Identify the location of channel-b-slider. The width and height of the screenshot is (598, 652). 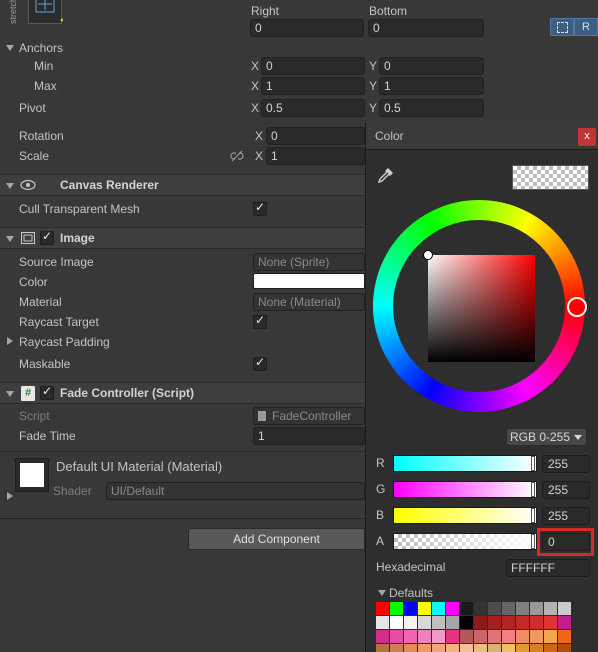
(465, 515).